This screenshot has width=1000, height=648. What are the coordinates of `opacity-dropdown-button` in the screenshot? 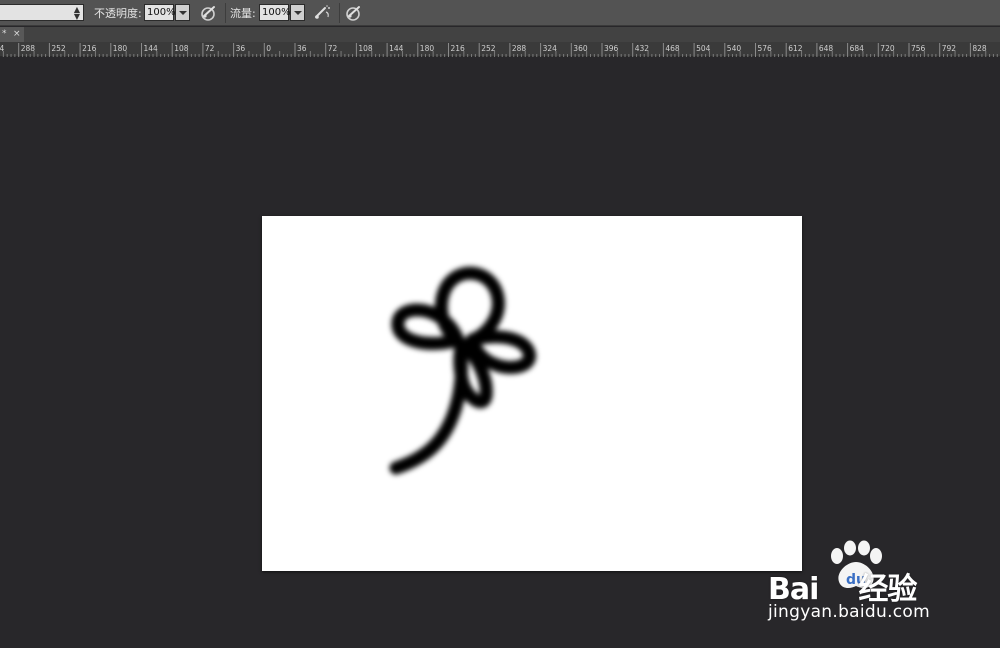 It's located at (182, 12).